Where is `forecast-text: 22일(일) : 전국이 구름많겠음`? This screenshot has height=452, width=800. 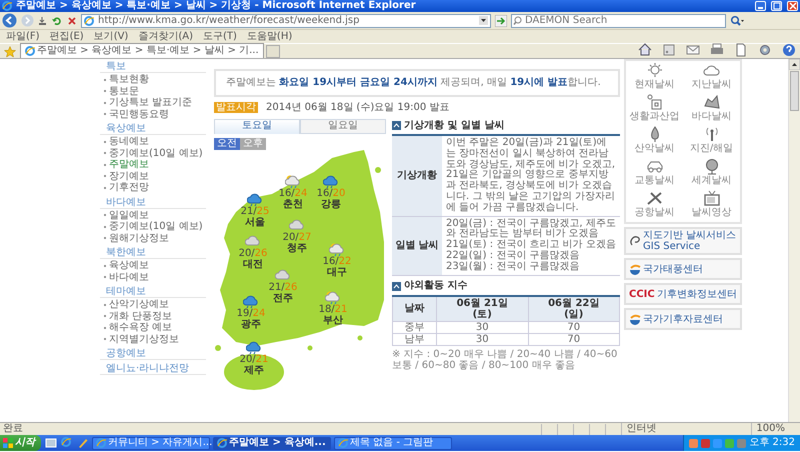 forecast-text: 22일(일) : 전국이 구름많겠음 is located at coordinates (513, 255).